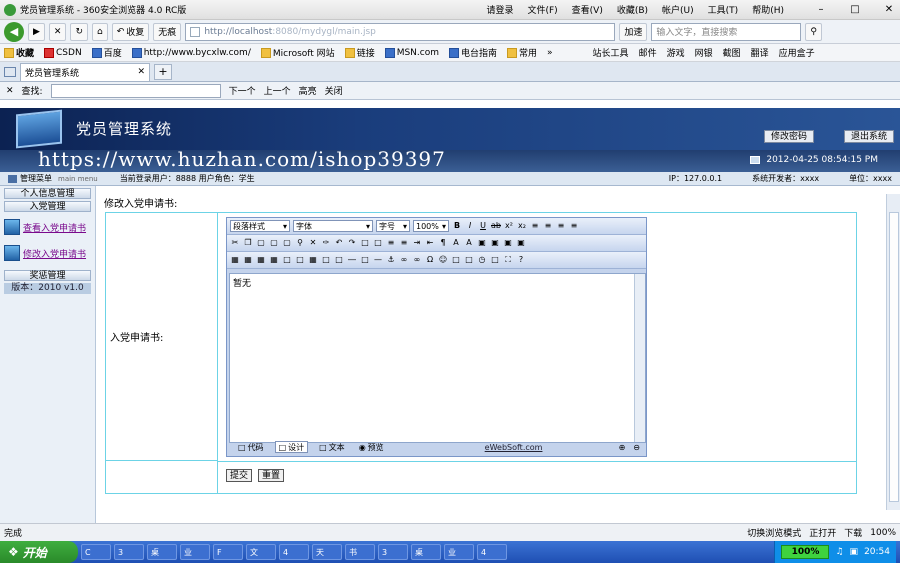 Image resolution: width=900 pixels, height=563 pixels. Describe the element at coordinates (430, 243) in the screenshot. I see `outdent-icon: ⇤` at that location.